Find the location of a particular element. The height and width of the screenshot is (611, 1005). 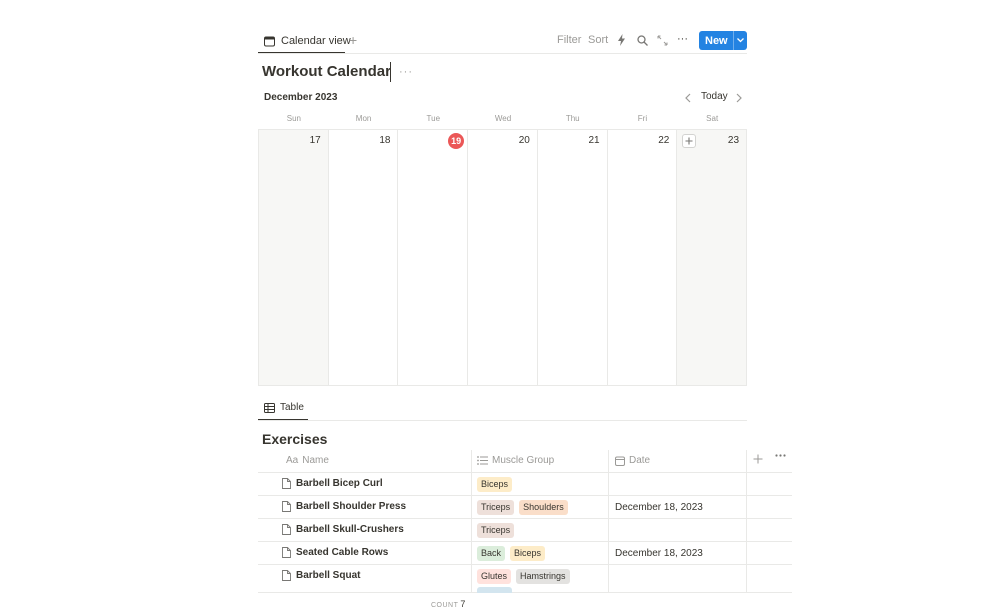

table-row: Barbell Skull-Crushers Triceps is located at coordinates (525, 530).